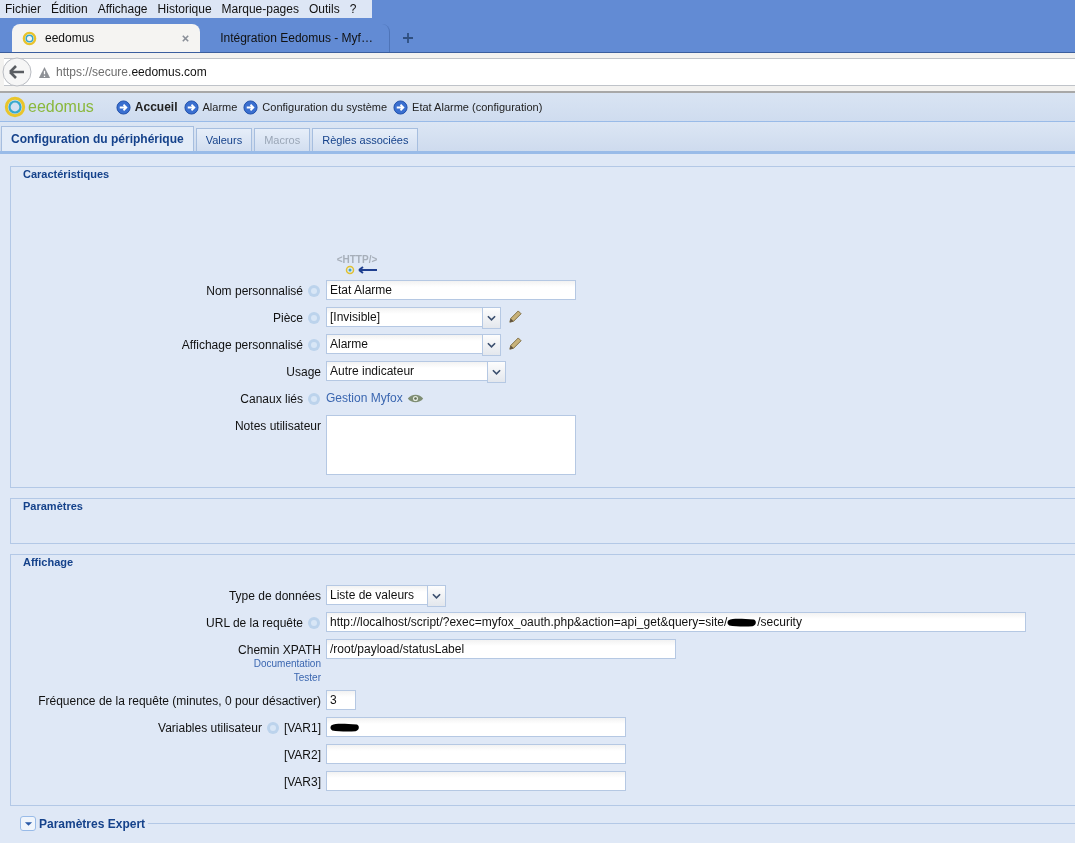 The image size is (1075, 843). What do you see at coordinates (97, 138) in the screenshot?
I see `page-tab: Configuration du périphérique` at bounding box center [97, 138].